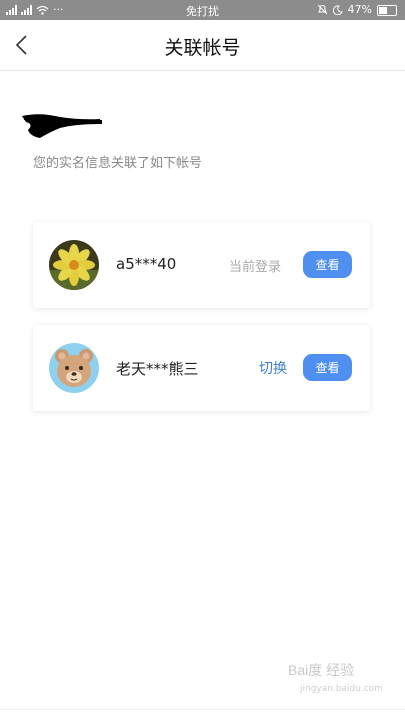  What do you see at coordinates (387, 10) in the screenshot?
I see `battery-icon` at bounding box center [387, 10].